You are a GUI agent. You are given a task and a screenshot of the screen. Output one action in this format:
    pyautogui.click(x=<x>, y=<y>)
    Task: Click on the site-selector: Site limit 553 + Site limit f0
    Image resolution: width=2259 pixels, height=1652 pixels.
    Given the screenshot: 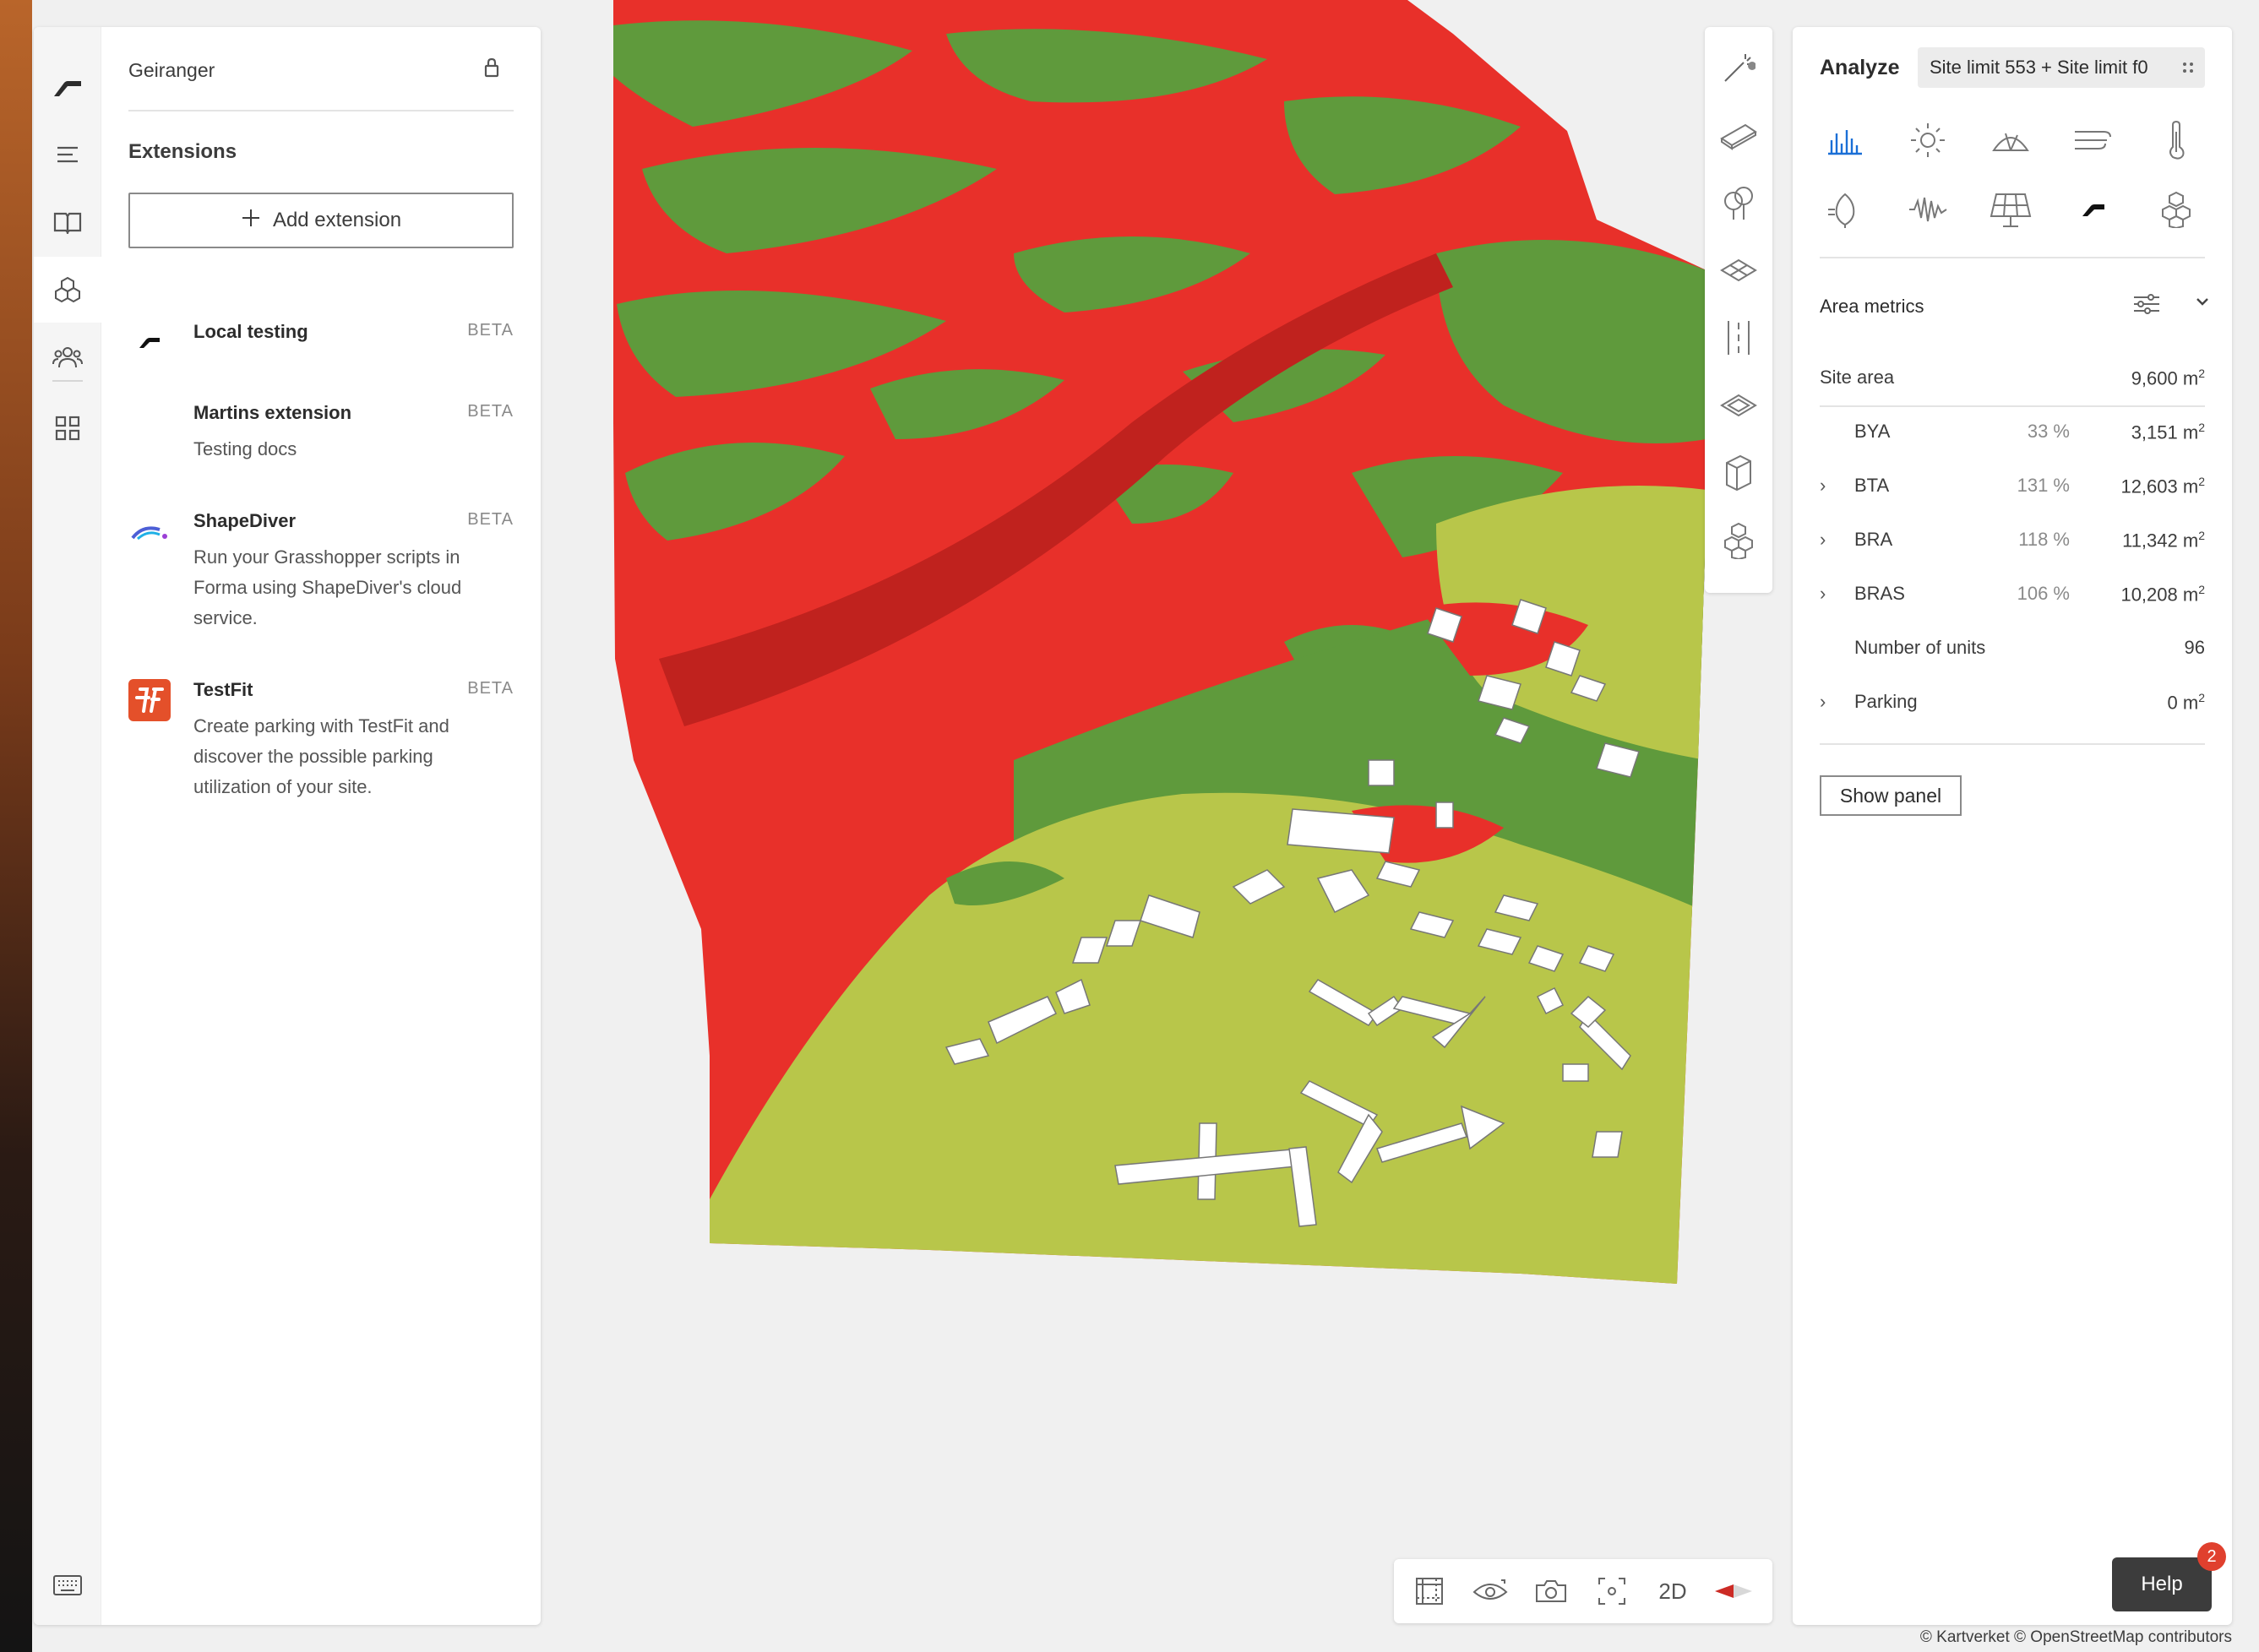 What is the action you would take?
    pyautogui.click(x=2061, y=67)
    